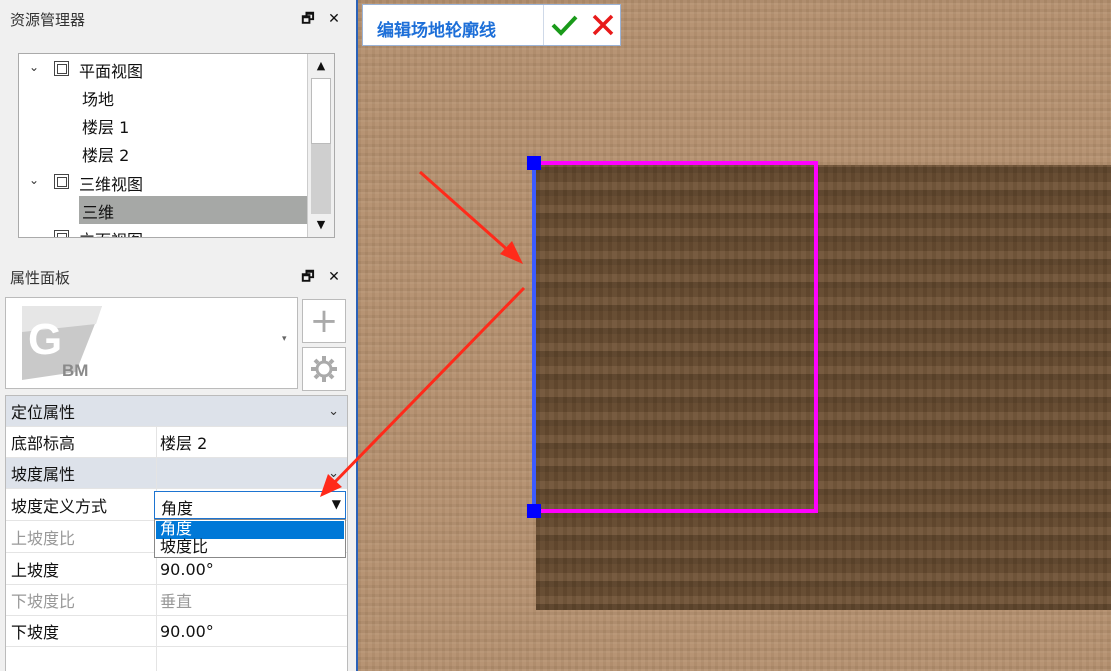  Describe the element at coordinates (43, 412) in the screenshot. I see `group-label: 定位属性` at that location.